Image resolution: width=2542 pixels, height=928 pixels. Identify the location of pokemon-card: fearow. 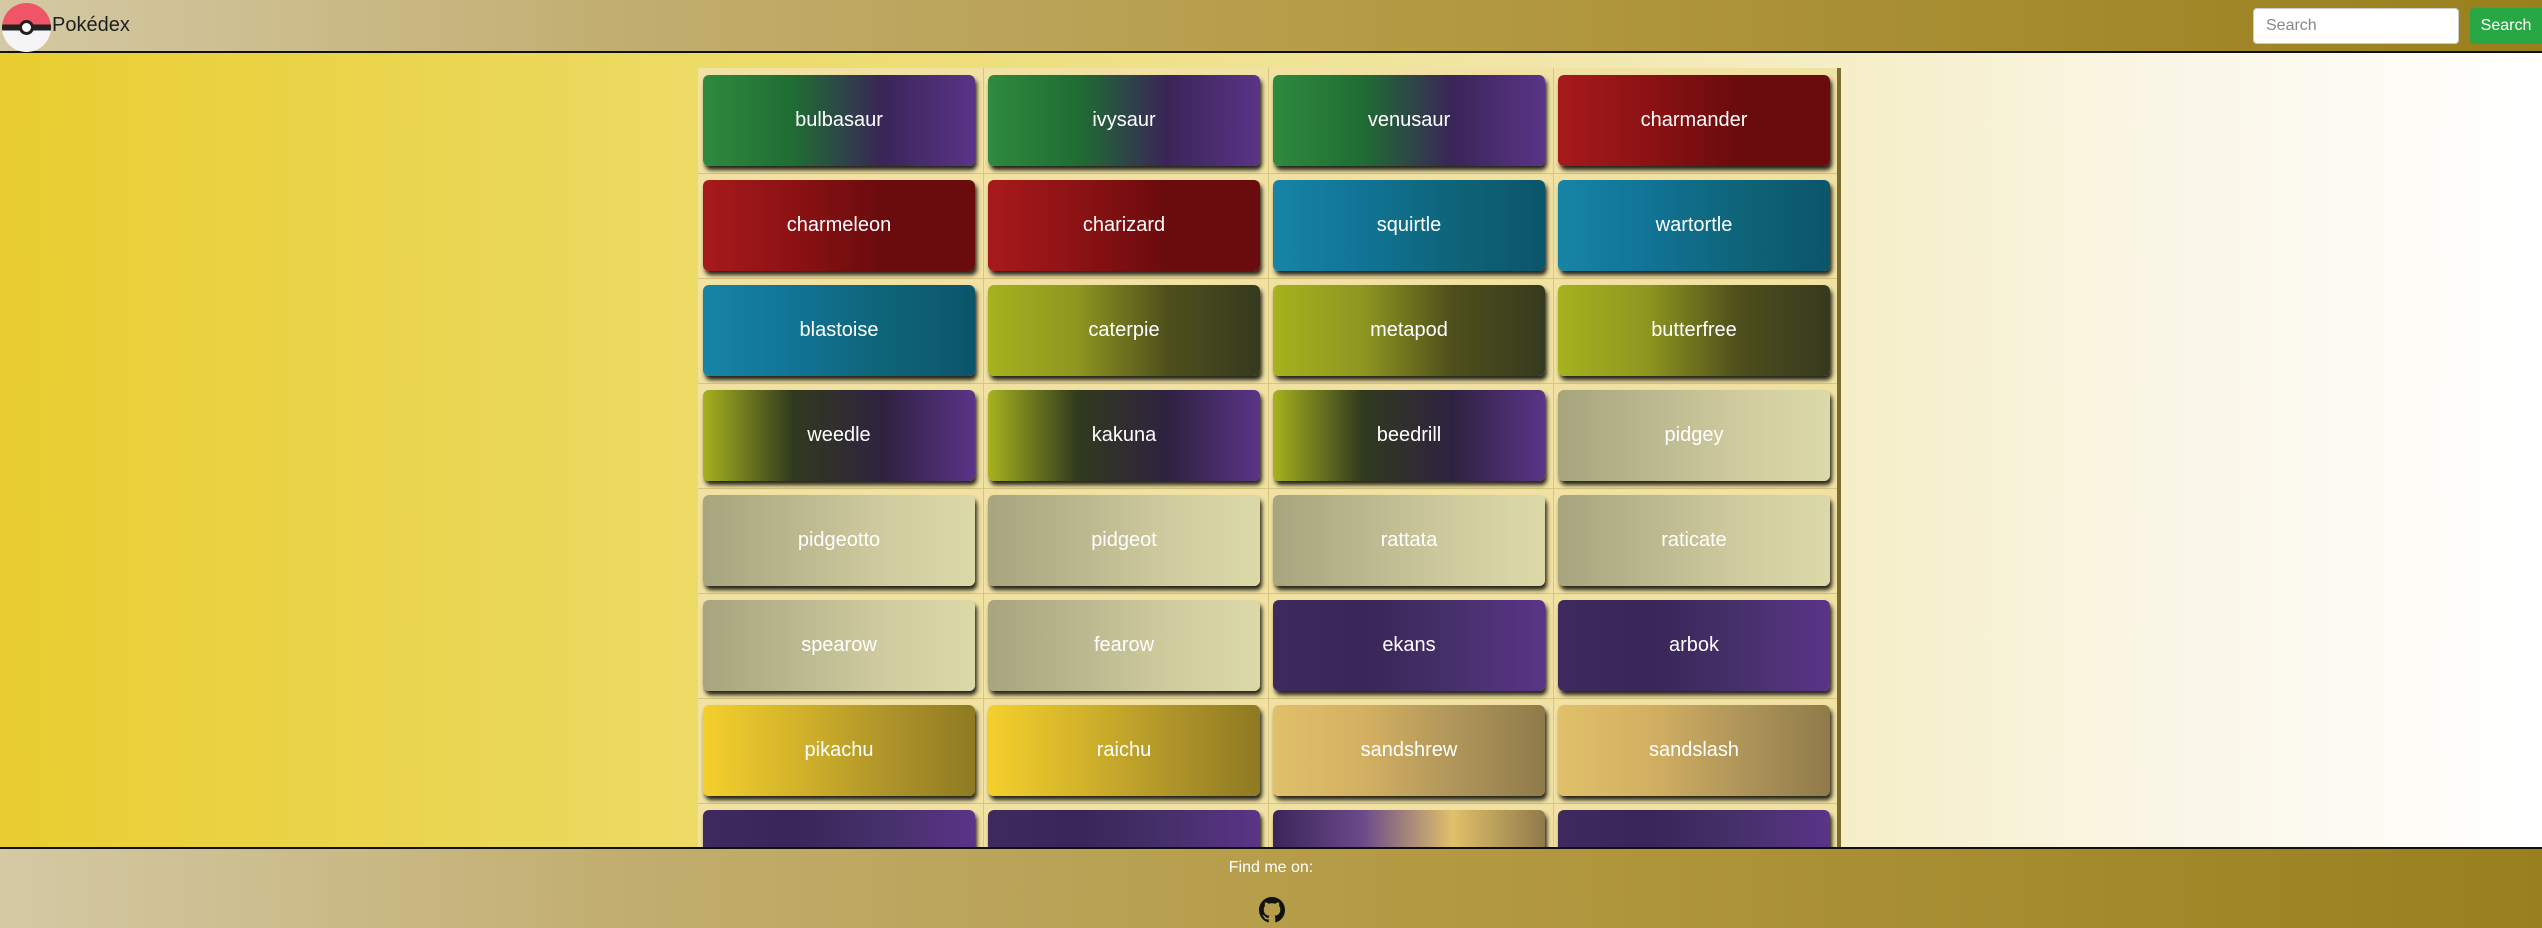
(1124, 645).